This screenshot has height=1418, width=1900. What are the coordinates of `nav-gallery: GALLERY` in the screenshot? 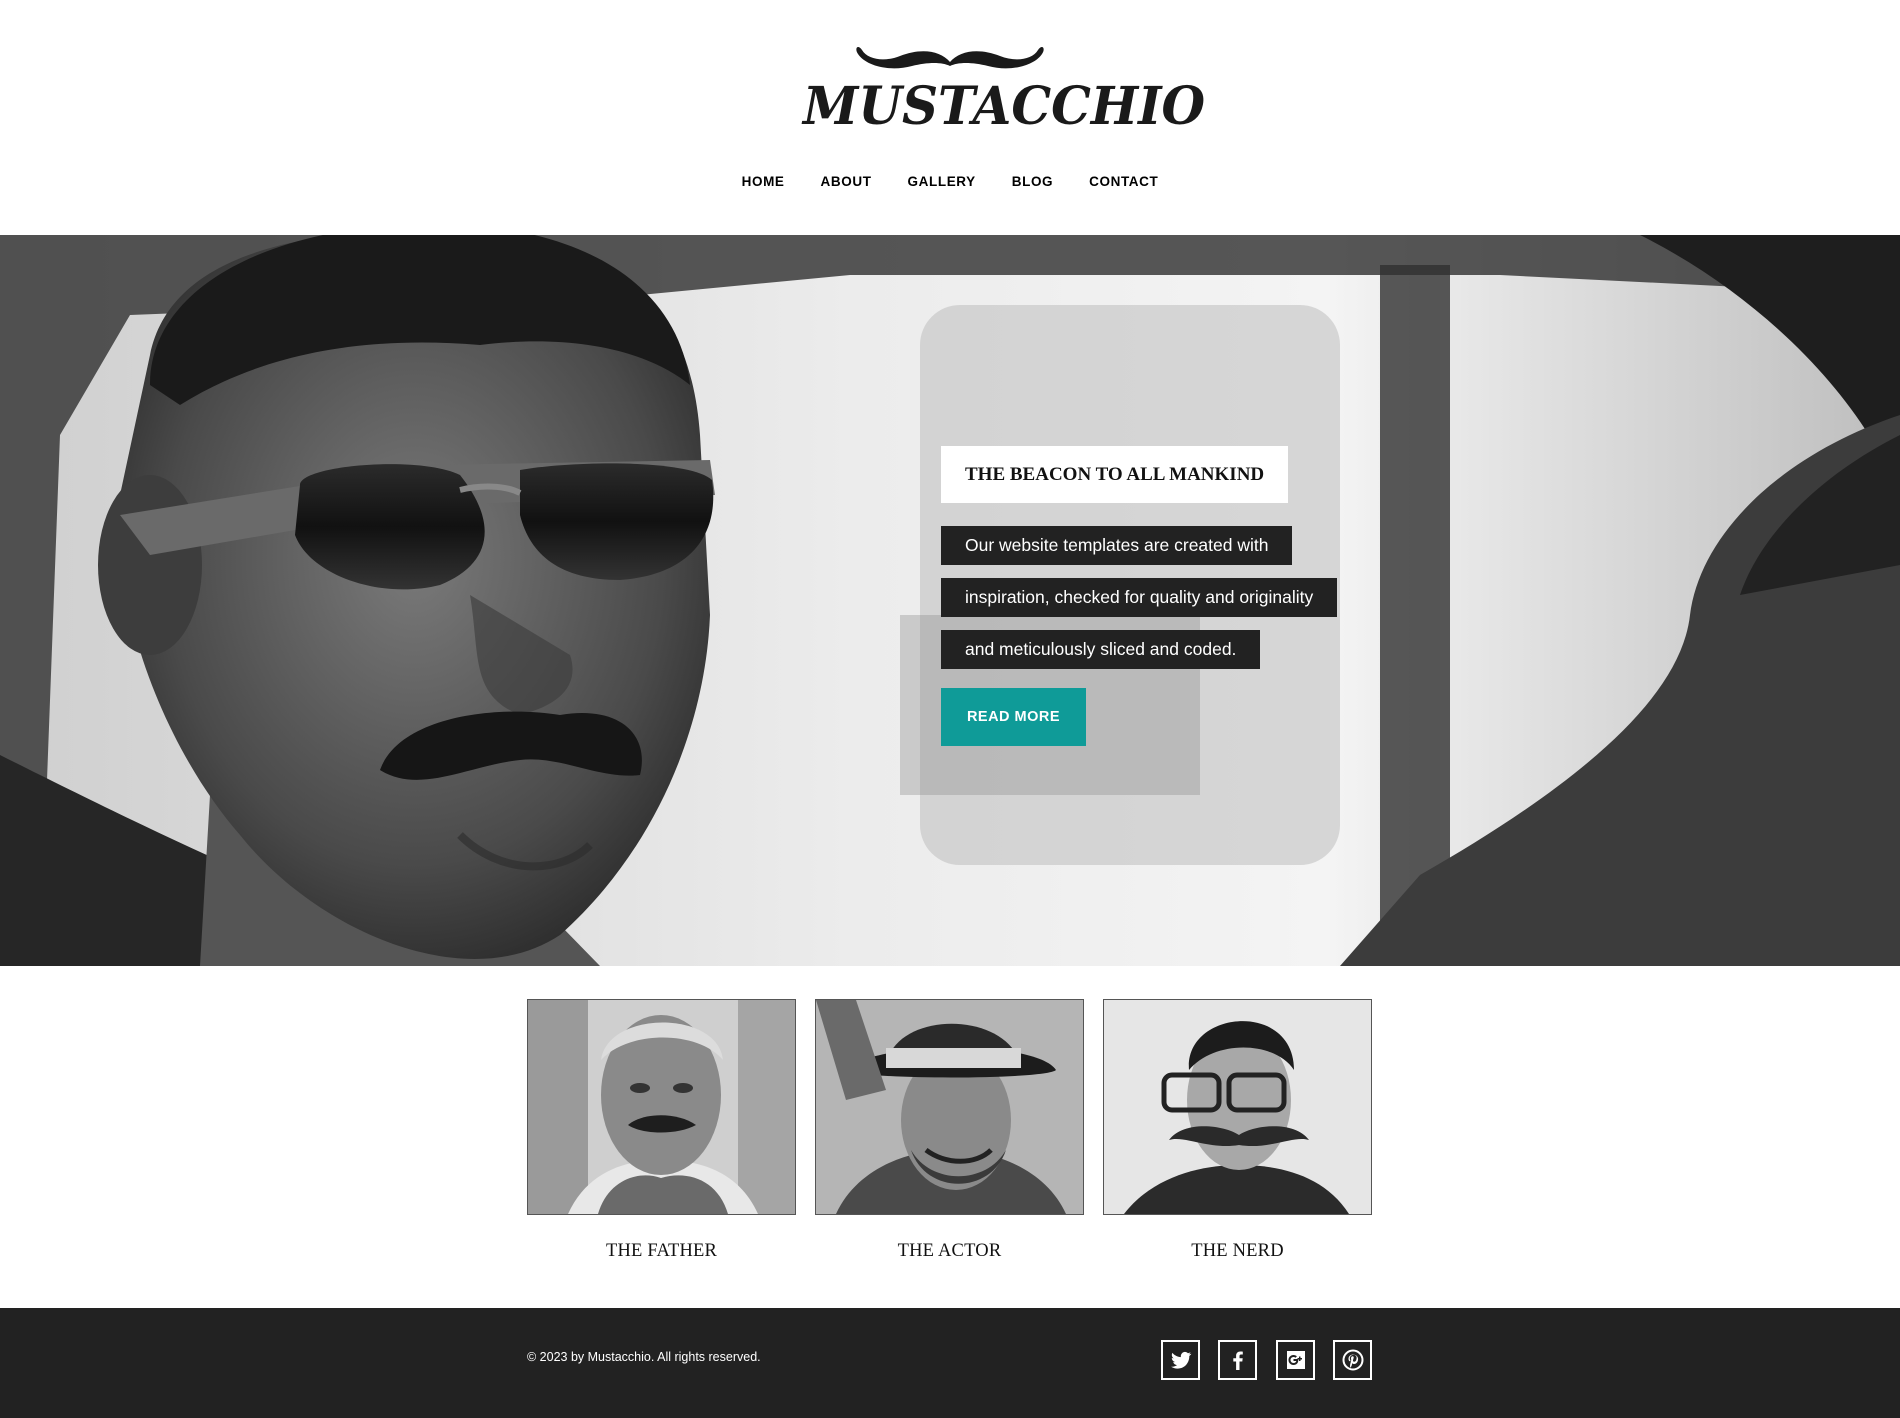 It's located at (942, 182).